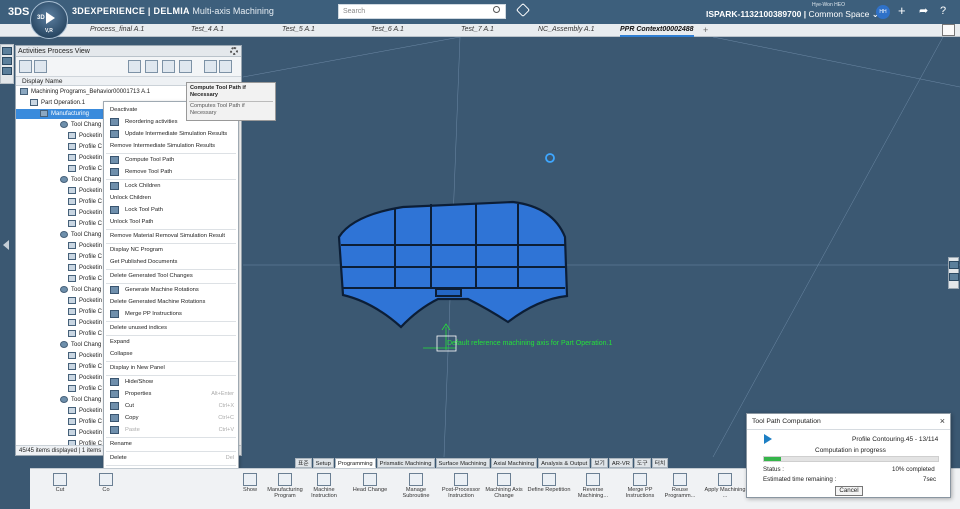 The height and width of the screenshot is (509, 960). Describe the element at coordinates (566, 30) in the screenshot. I see `tab-nc-assembly: NC_Assembly A.1` at that location.